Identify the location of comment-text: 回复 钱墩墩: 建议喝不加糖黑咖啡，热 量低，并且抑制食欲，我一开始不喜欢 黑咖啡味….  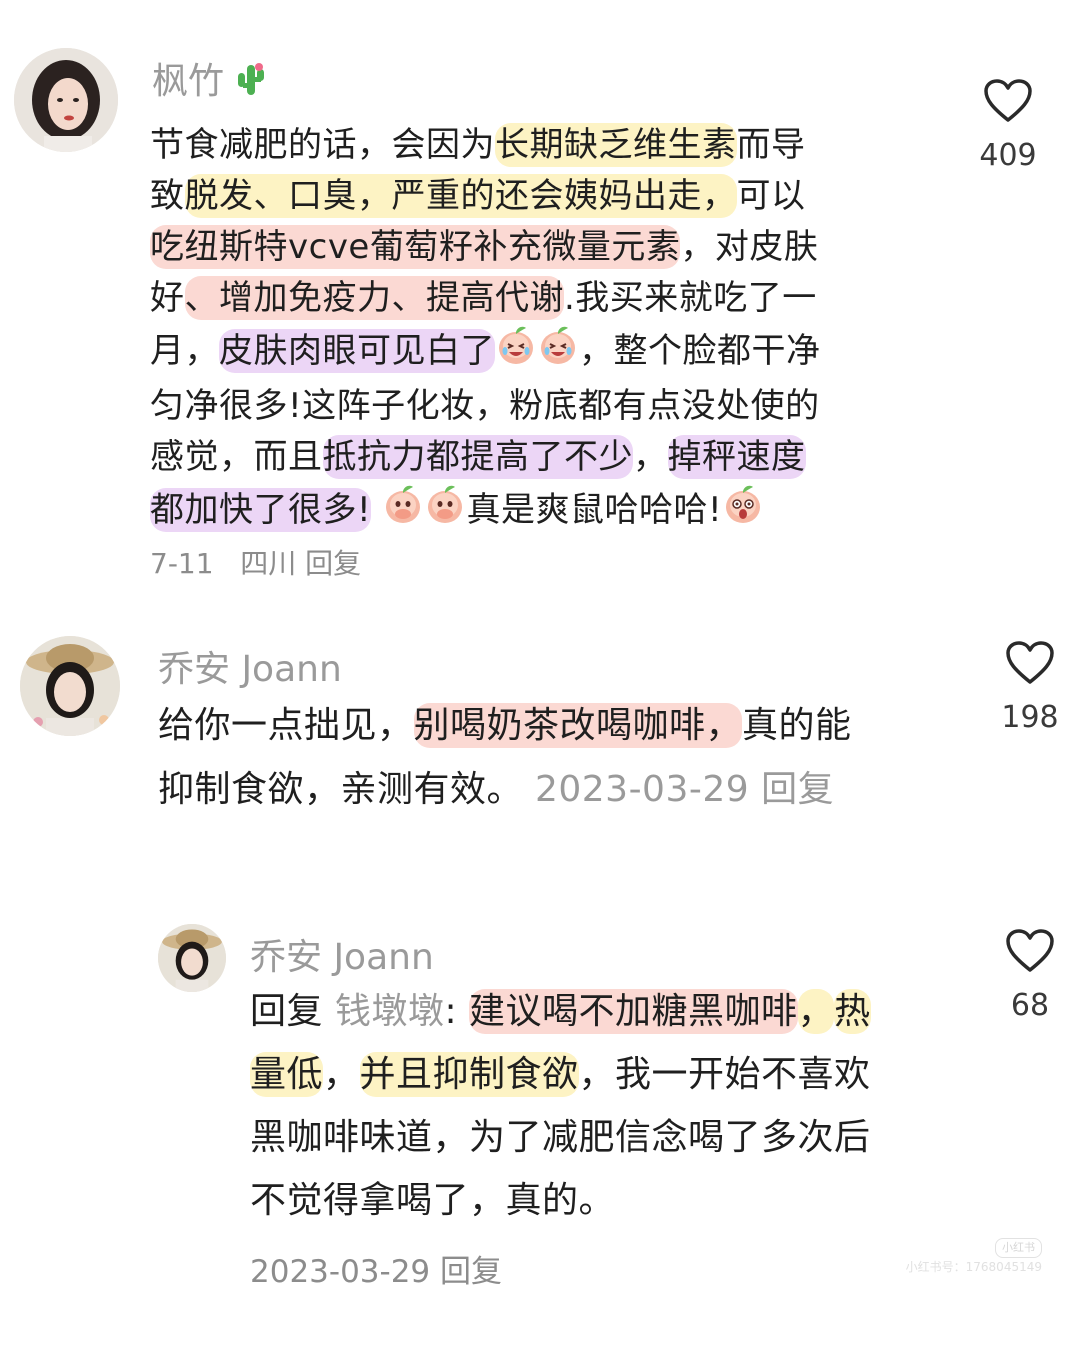
(610, 1106).